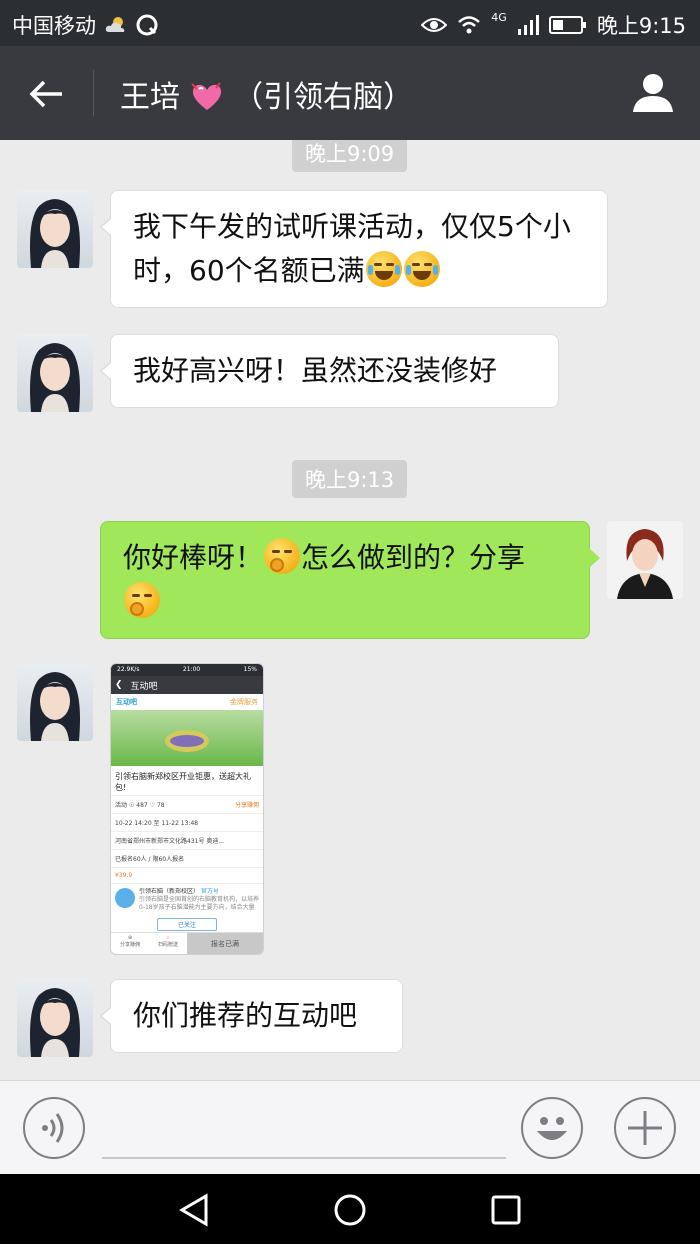 The width and height of the screenshot is (700, 1244). I want to click on message-text: 我下午发的试听课活动，仅仅5个小时，60个名额已满, so click(352, 248).